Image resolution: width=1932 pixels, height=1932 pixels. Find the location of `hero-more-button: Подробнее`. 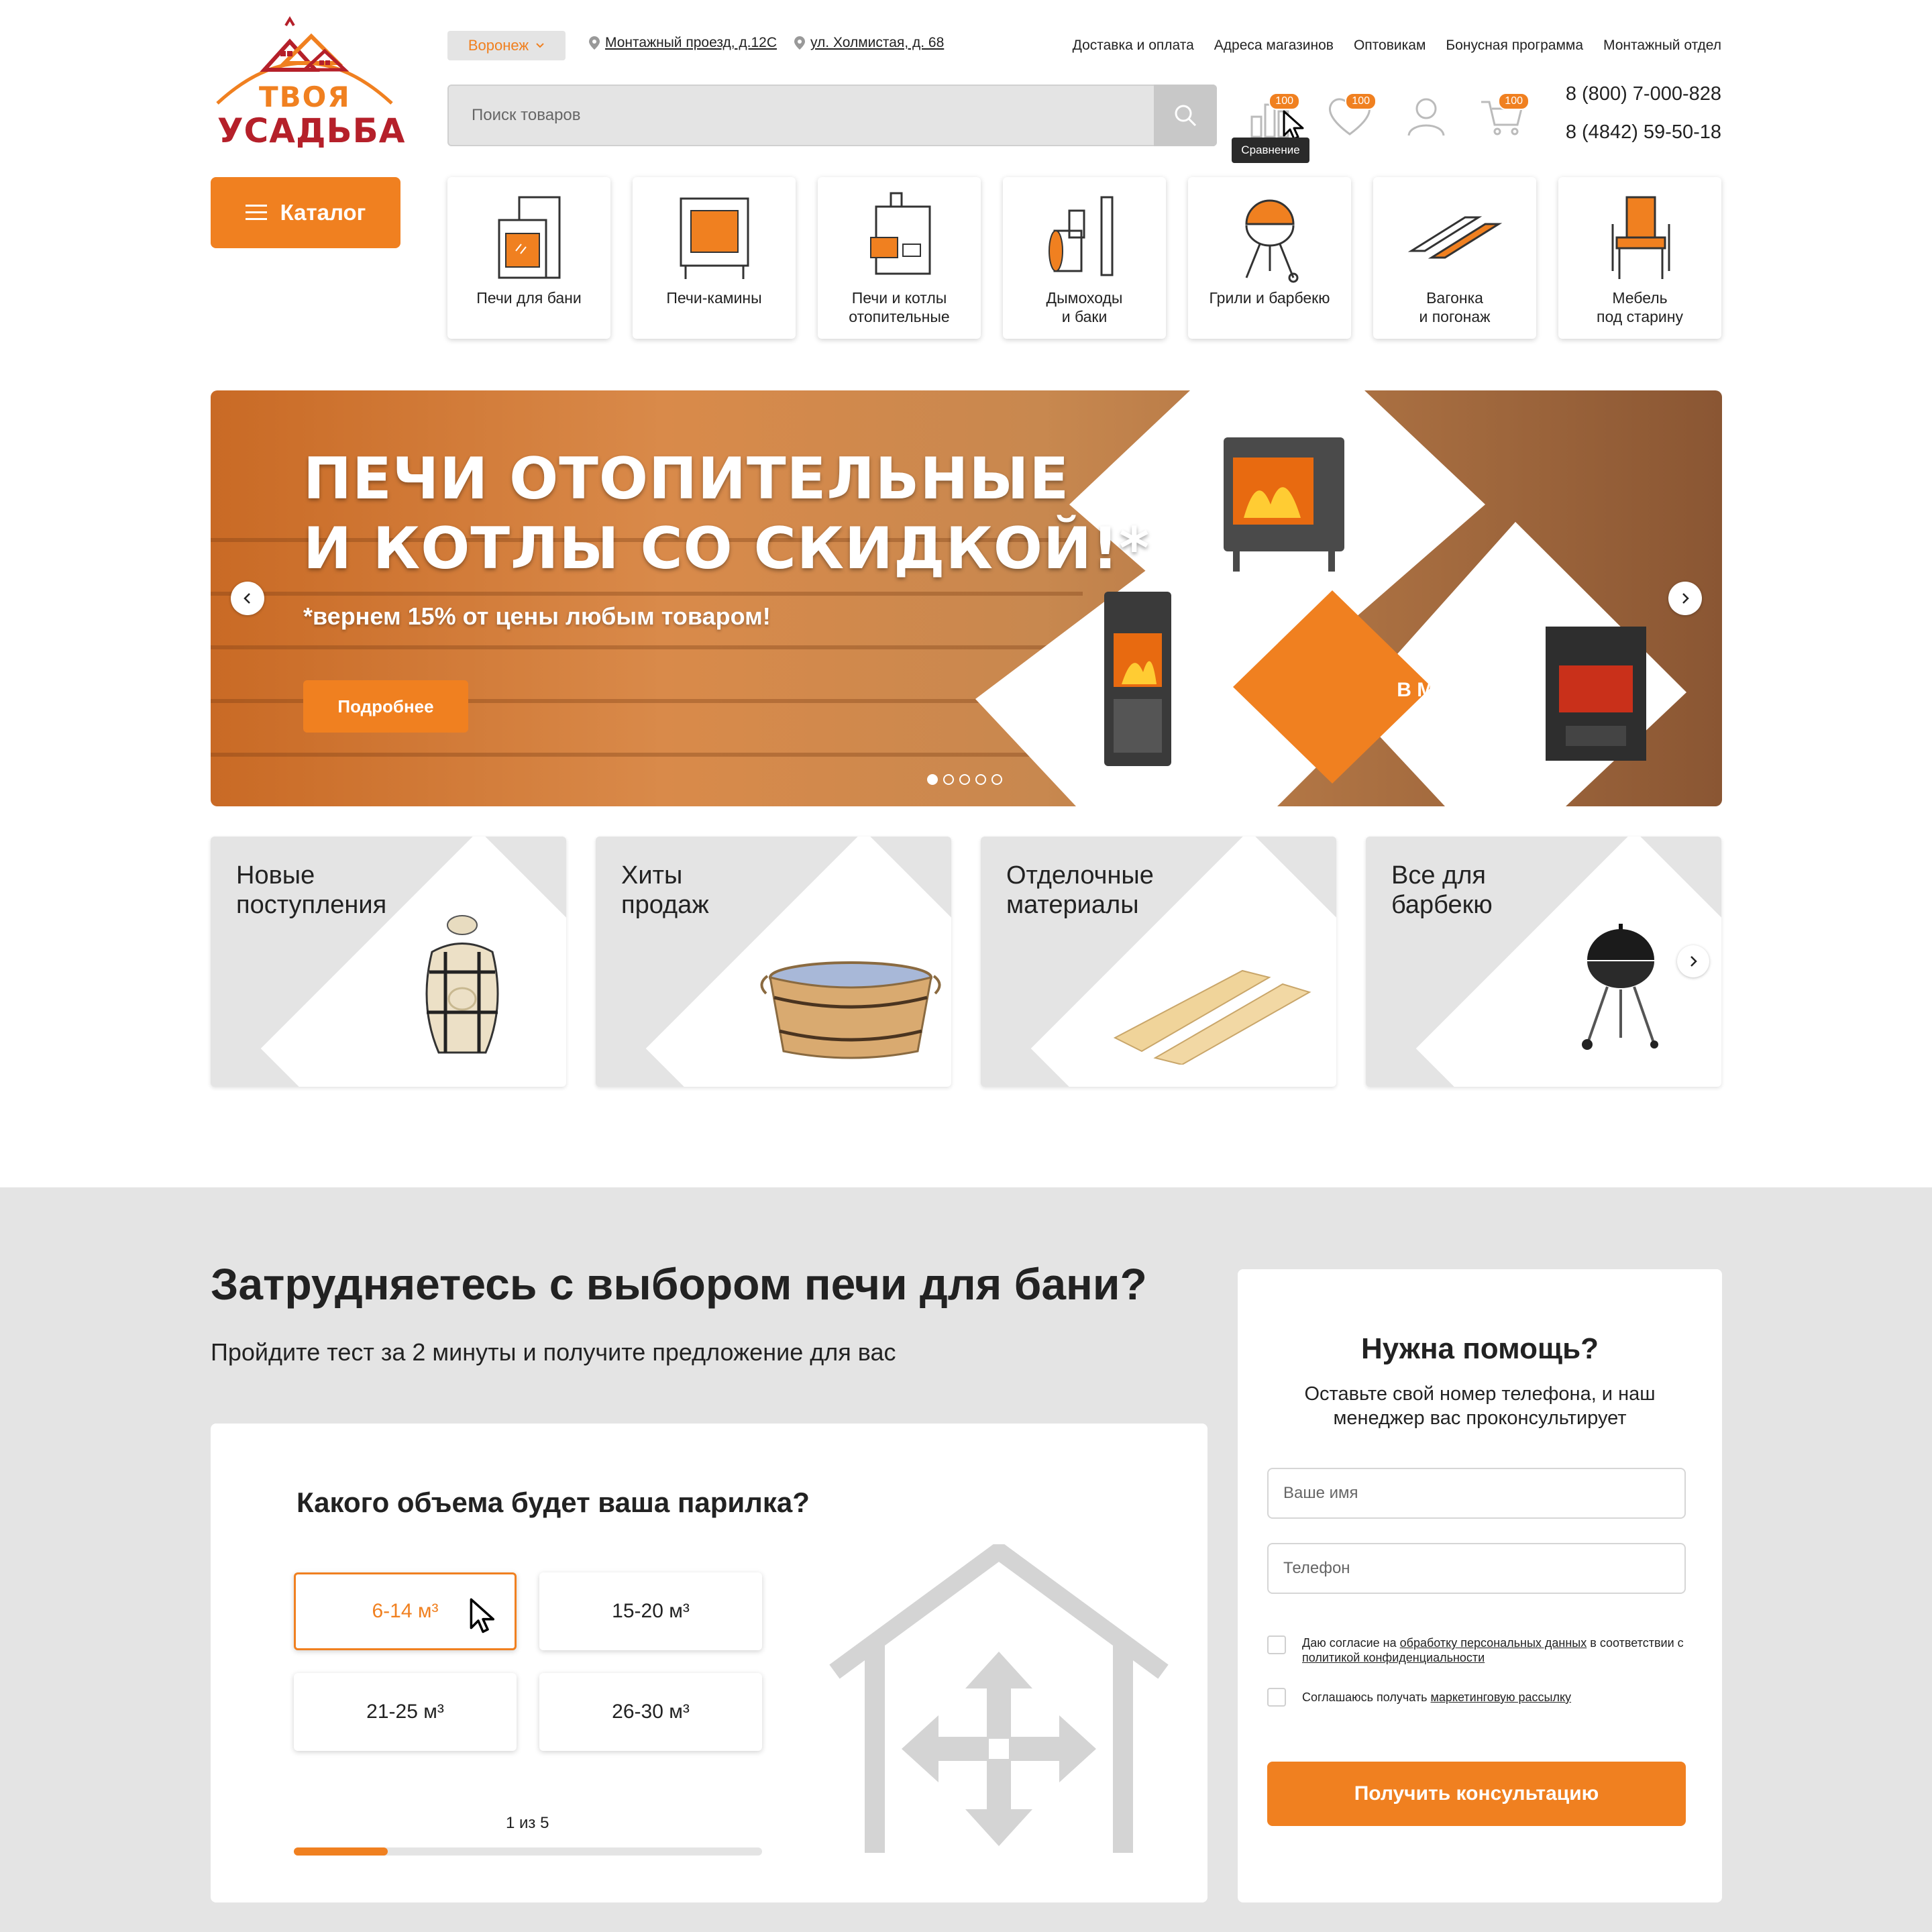

hero-more-button: Подробнее is located at coordinates (385, 706).